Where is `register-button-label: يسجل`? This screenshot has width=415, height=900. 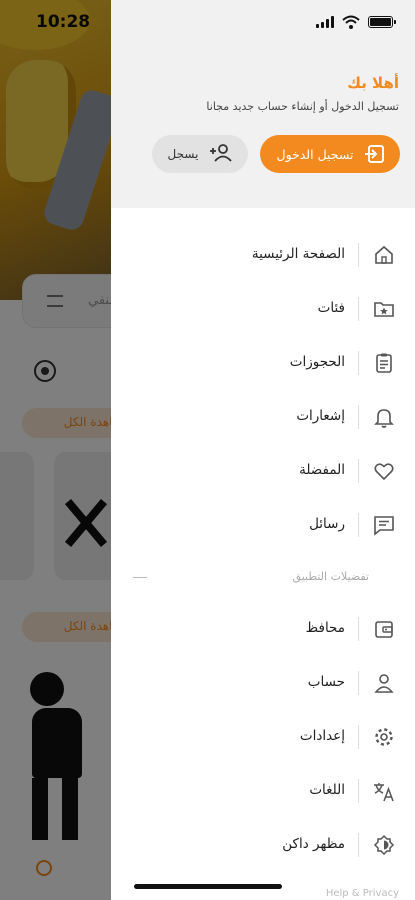
register-button-label: يسجل is located at coordinates (183, 154).